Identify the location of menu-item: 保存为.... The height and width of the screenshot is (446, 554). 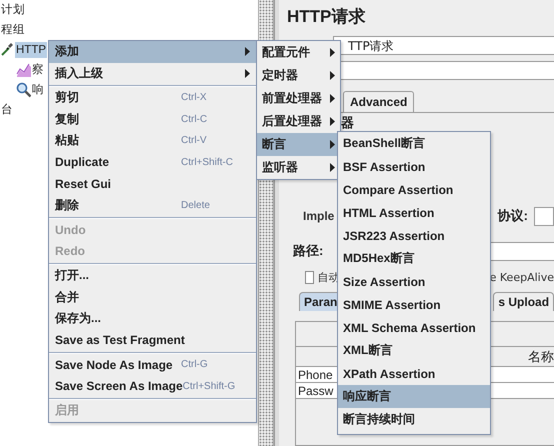
(152, 319).